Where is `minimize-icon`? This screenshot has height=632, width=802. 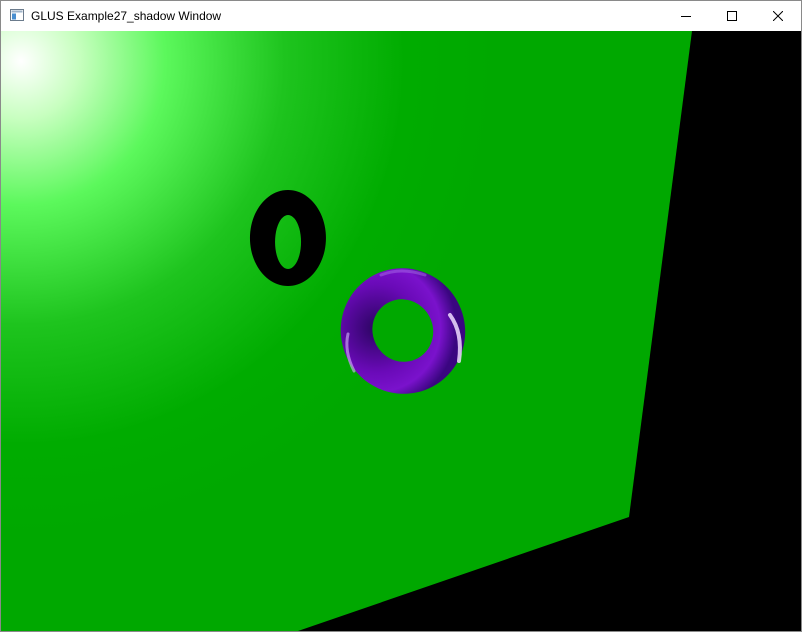
minimize-icon is located at coordinates (686, 16).